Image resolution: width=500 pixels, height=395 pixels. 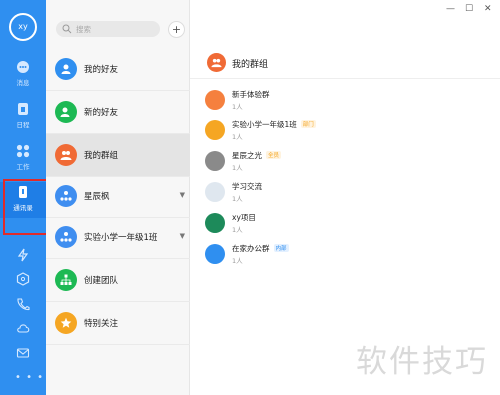 I want to click on search-input: 搜索, so click(x=108, y=29).